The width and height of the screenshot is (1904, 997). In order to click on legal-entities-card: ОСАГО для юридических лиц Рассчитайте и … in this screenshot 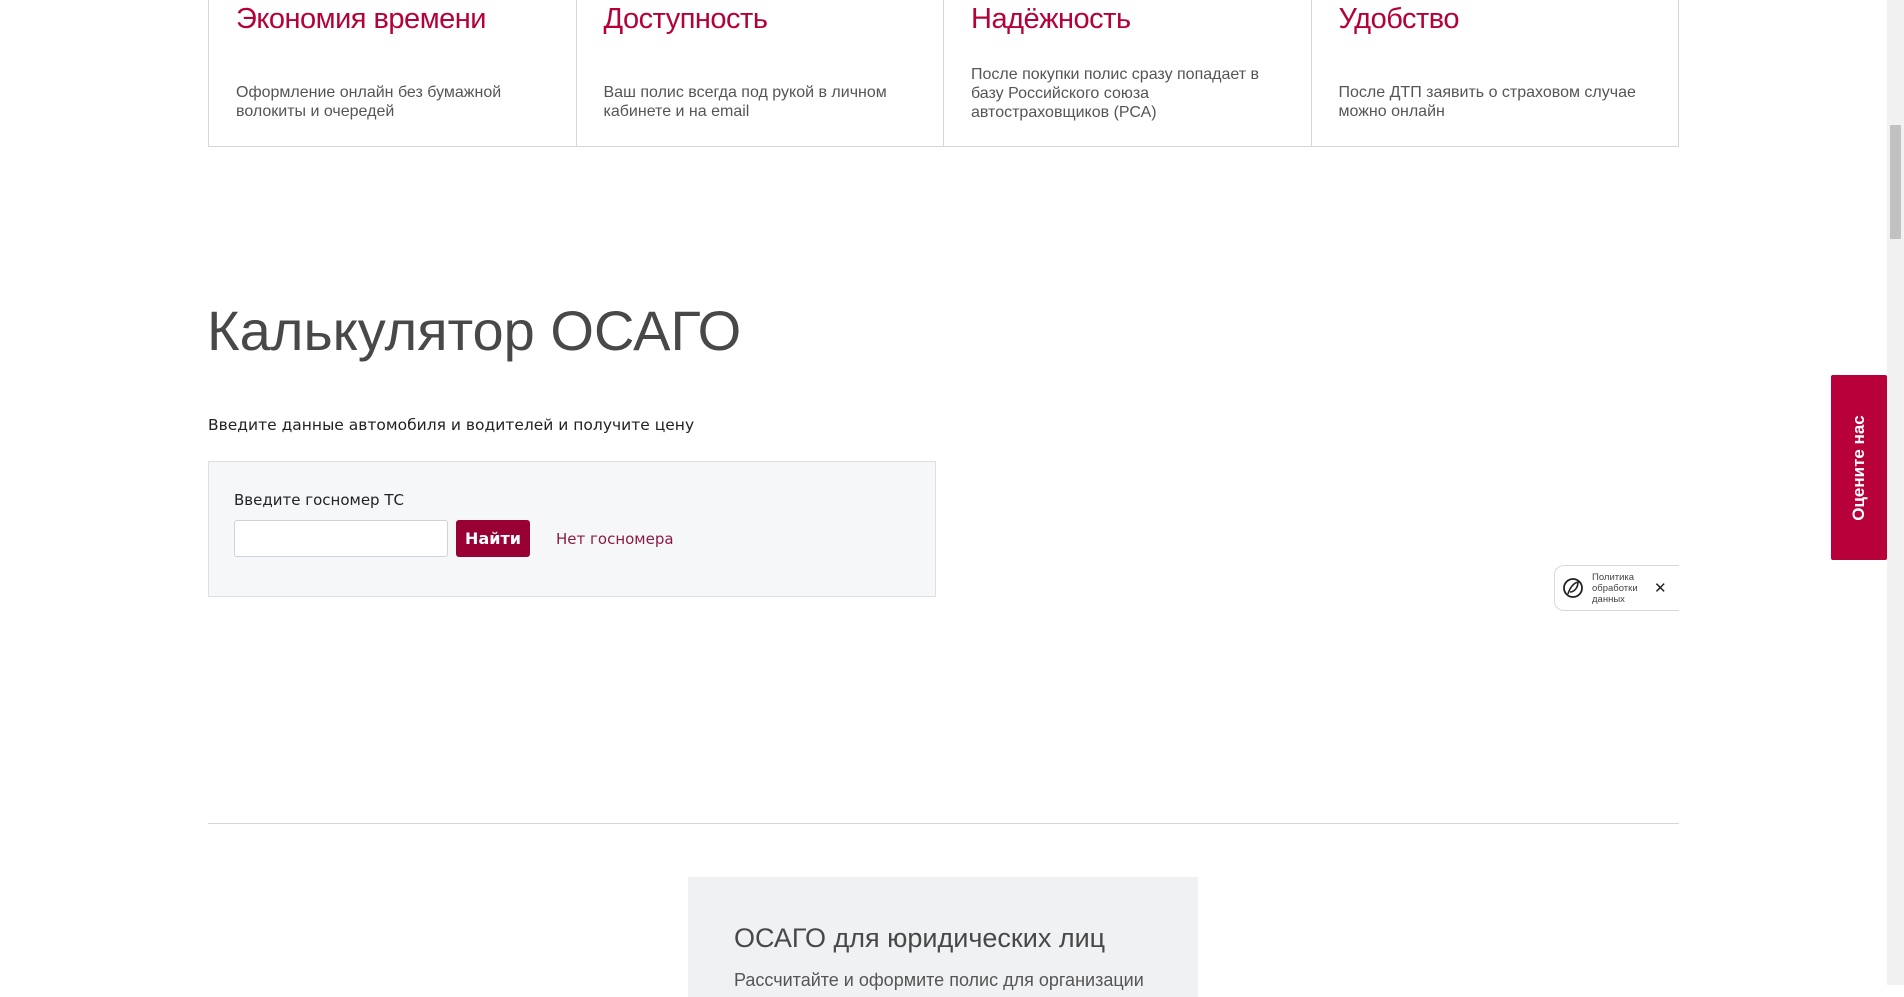, I will do `click(943, 937)`.